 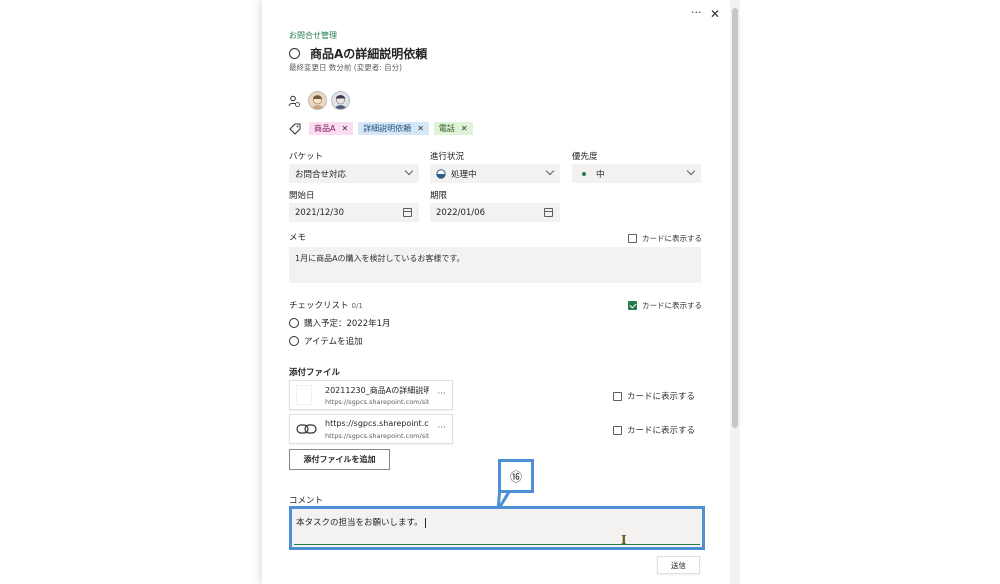 What do you see at coordinates (617, 430) in the screenshot?
I see `attachment2-show-on-card-checkbox` at bounding box center [617, 430].